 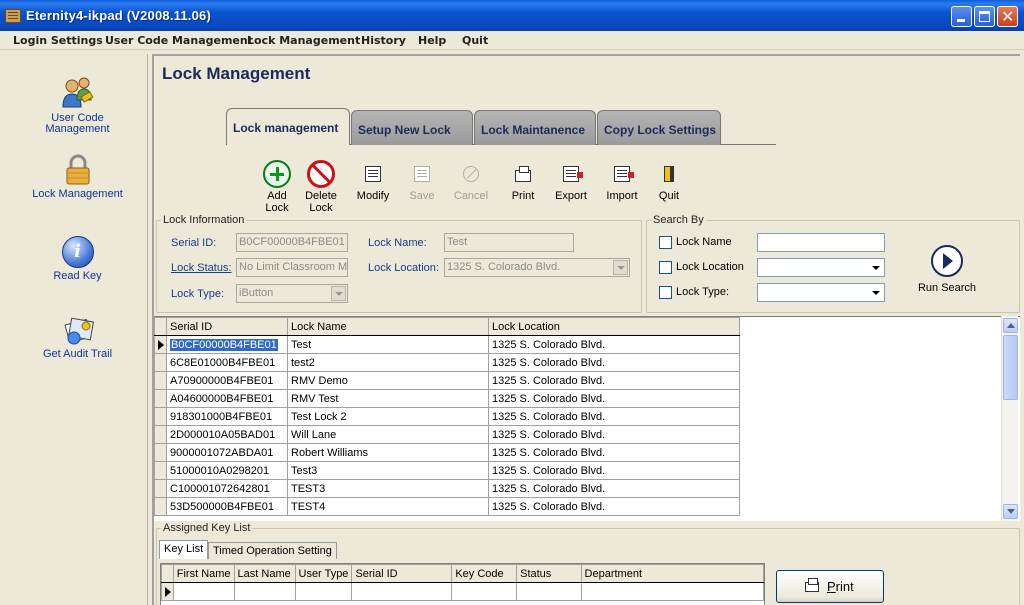 I want to click on table-cell: Test3, so click(x=388, y=470).